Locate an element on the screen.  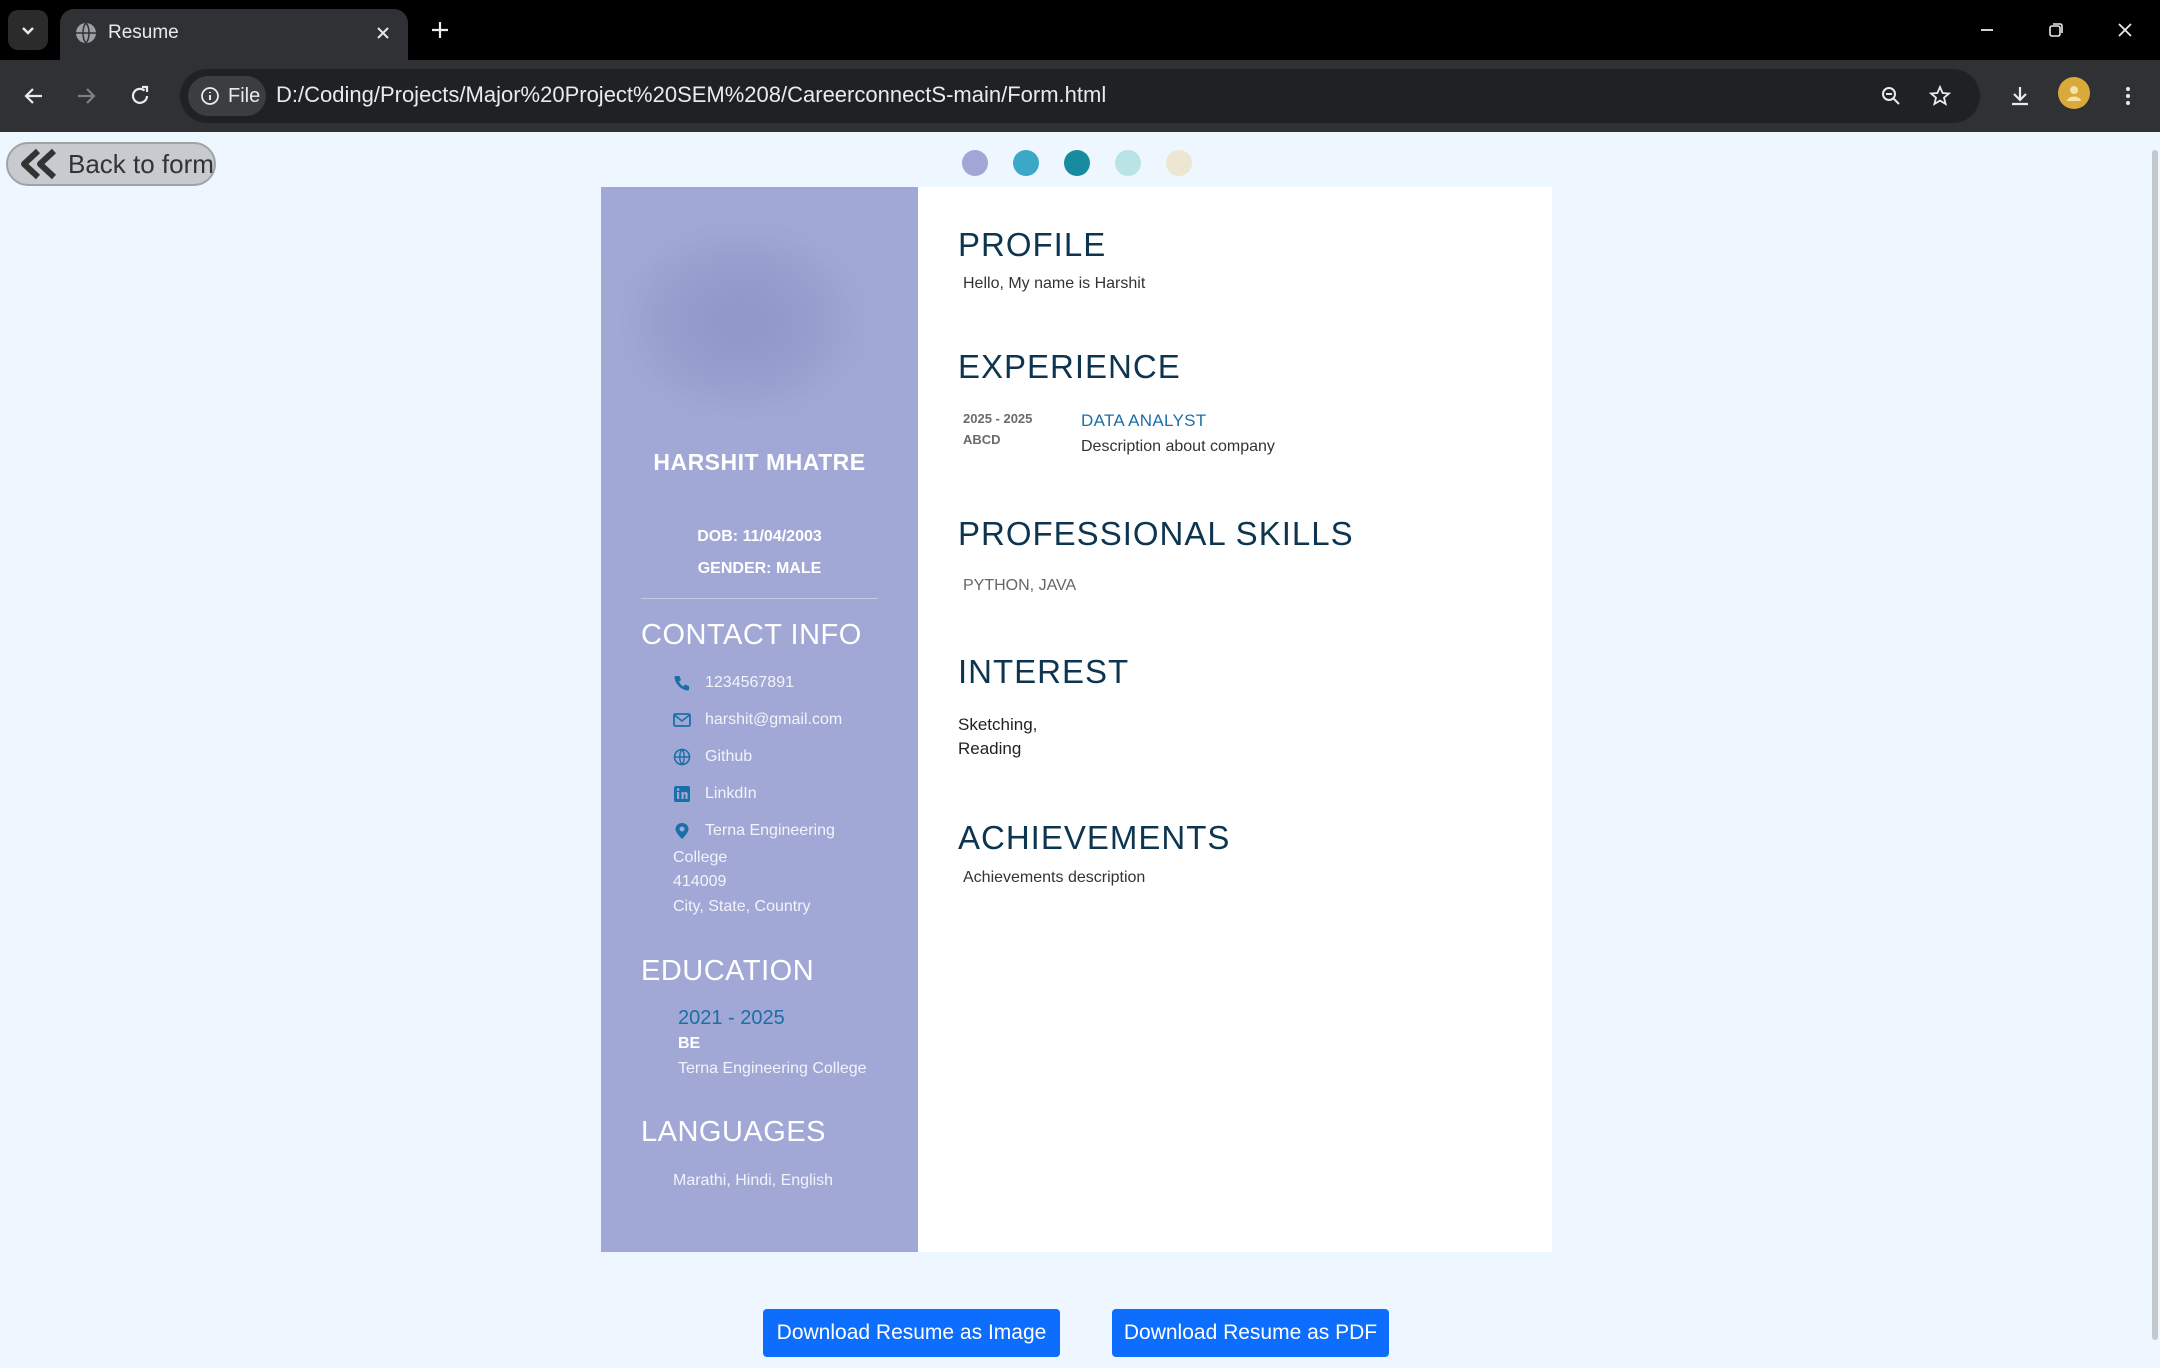
address-line-1: Terna Engineering is located at coordinates (770, 830).